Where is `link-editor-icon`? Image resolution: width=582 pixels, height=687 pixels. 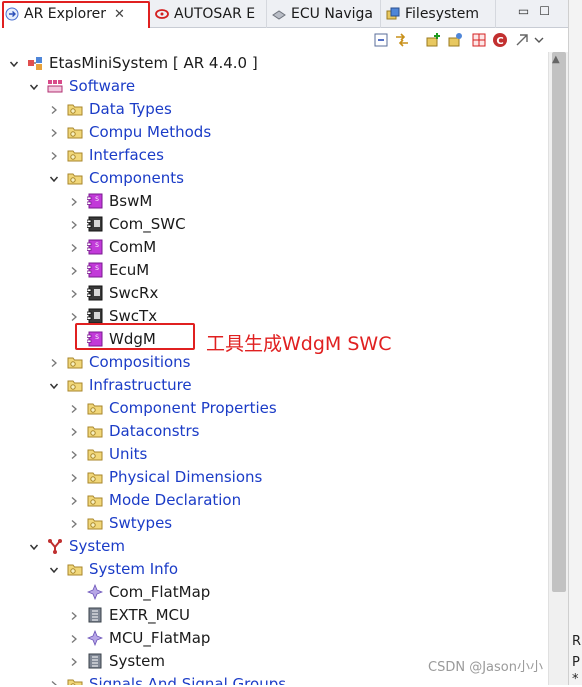 link-editor-icon is located at coordinates (402, 40).